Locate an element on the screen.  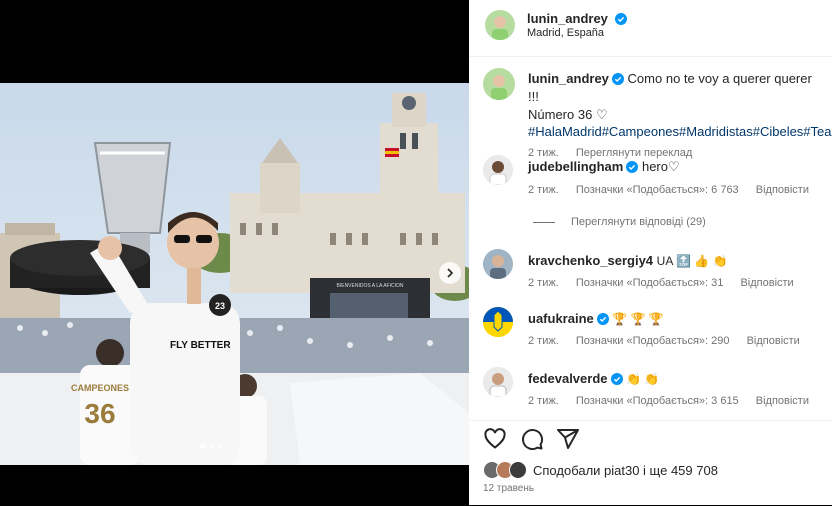
post-header: lunin_andrey Madrid, España is located at coordinates (650, 28).